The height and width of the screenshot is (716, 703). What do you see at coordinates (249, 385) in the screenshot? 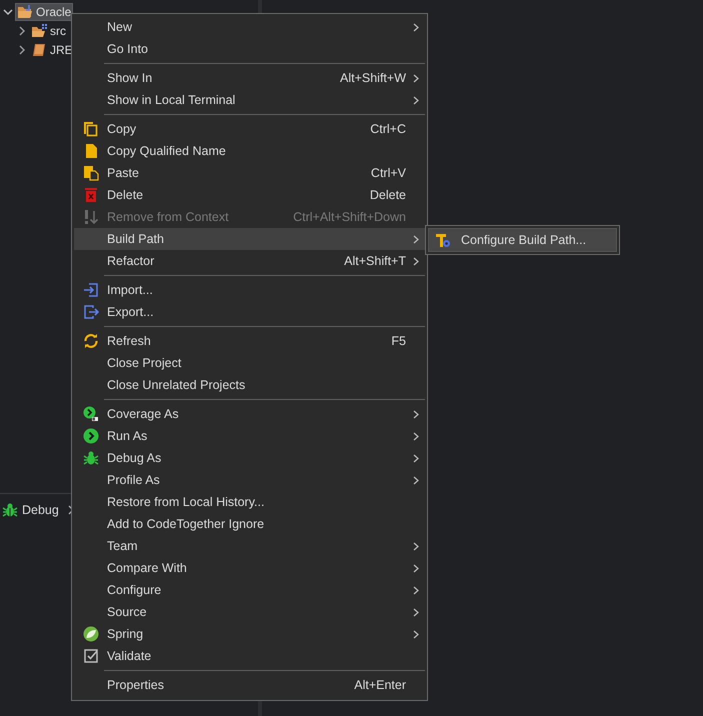
I see `menu-item: Close Unrelated Projects` at bounding box center [249, 385].